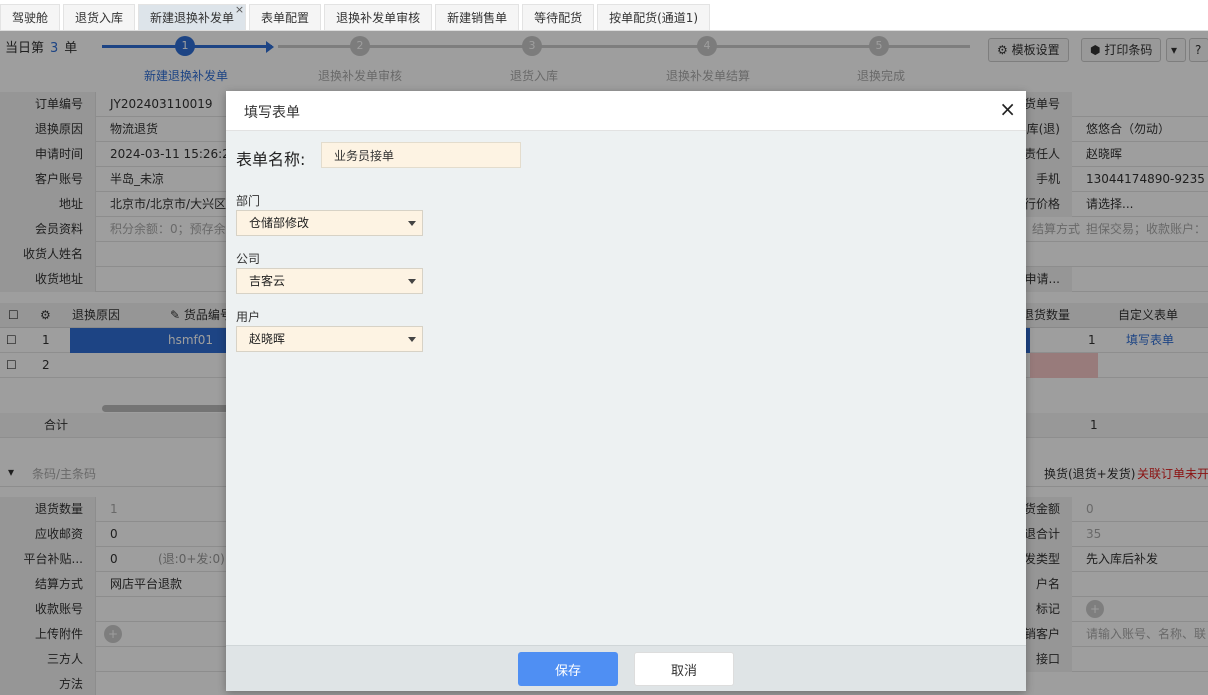  What do you see at coordinates (248, 259) in the screenshot?
I see `company-label: 公司` at bounding box center [248, 259].